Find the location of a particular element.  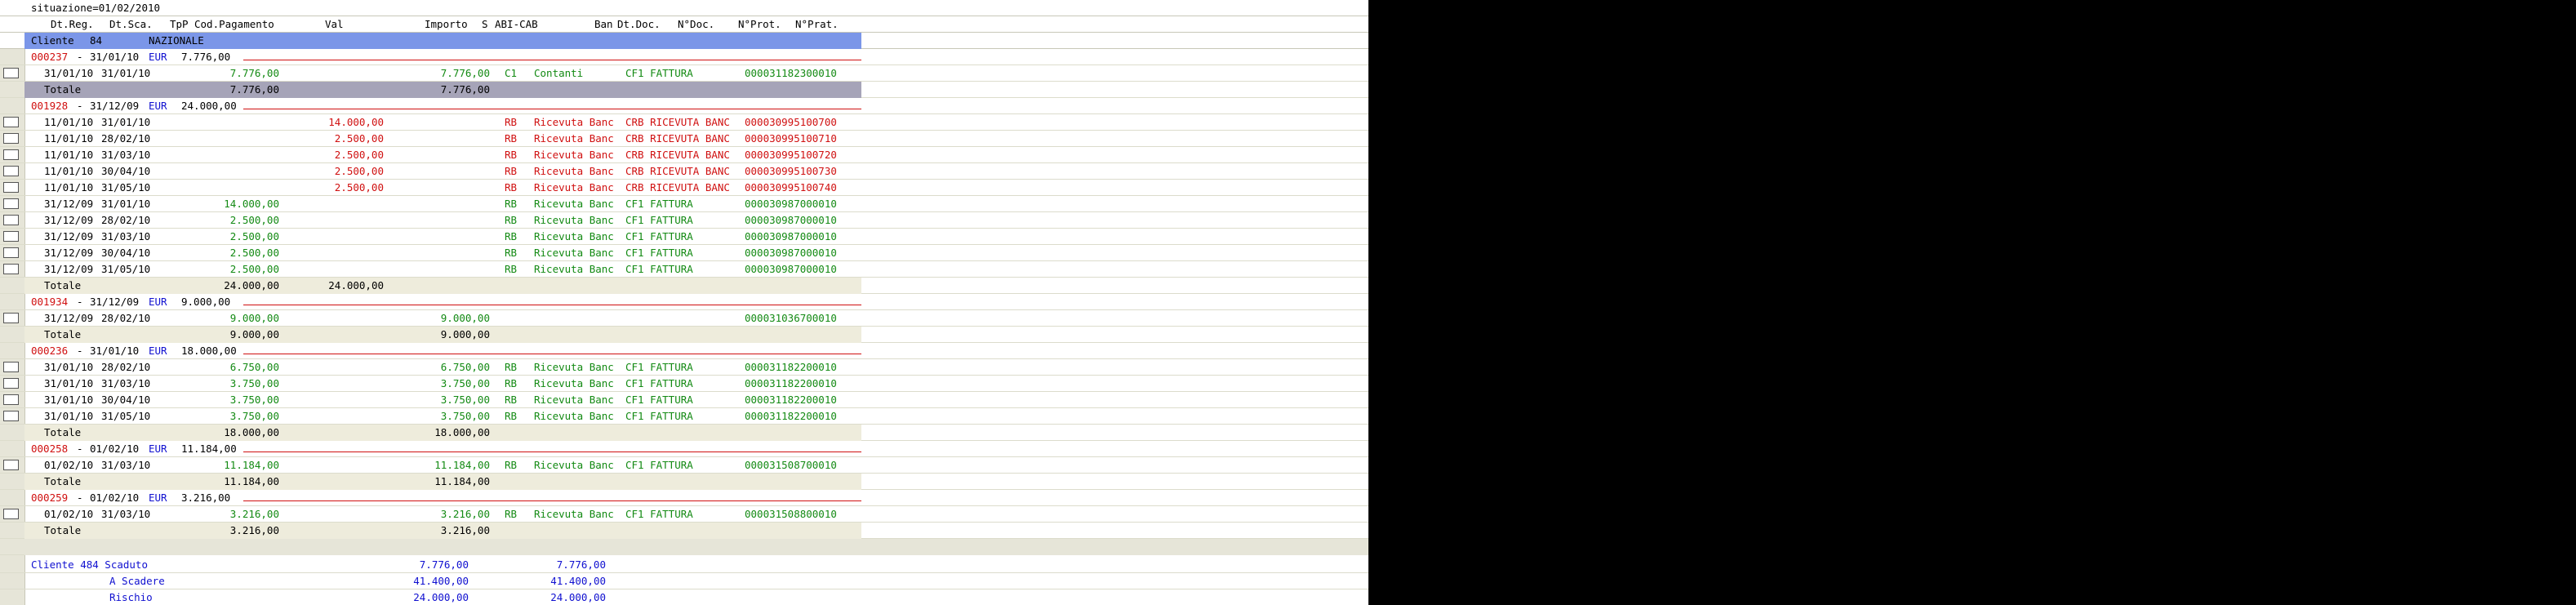

reg-date: 31/01/10 is located at coordinates (69, 416).